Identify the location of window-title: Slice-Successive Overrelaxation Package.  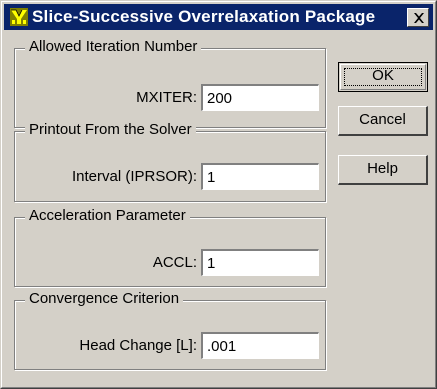
(204, 16).